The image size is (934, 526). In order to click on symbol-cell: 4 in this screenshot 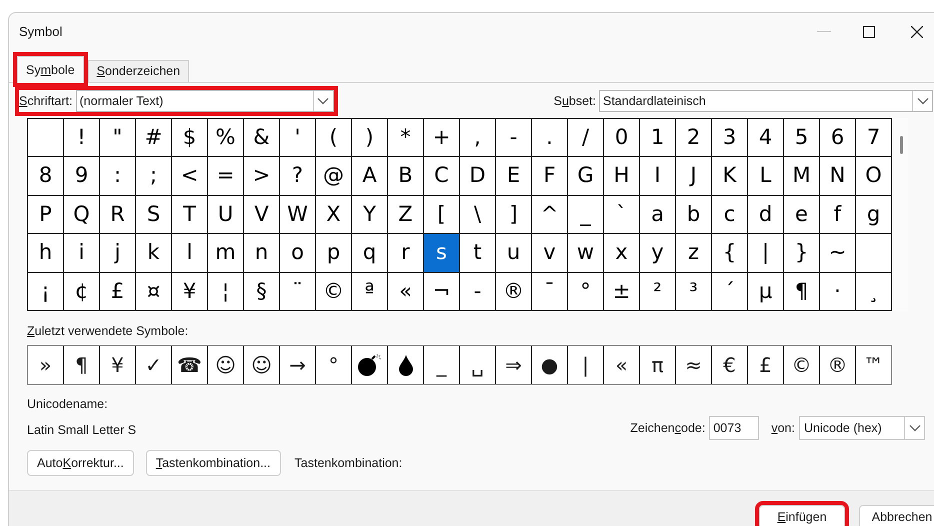, I will do `click(765, 137)`.